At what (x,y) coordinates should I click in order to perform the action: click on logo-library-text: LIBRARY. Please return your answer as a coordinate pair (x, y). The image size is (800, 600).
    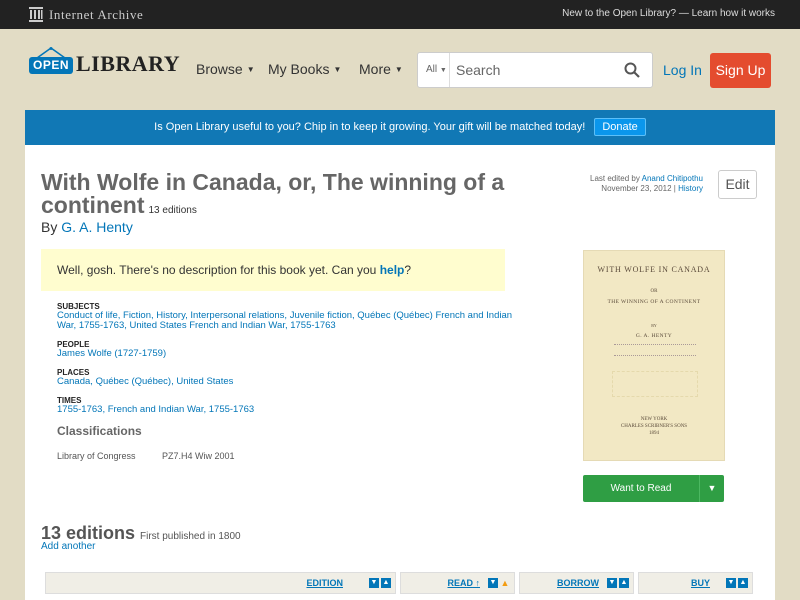
    Looking at the image, I should click on (128, 63).